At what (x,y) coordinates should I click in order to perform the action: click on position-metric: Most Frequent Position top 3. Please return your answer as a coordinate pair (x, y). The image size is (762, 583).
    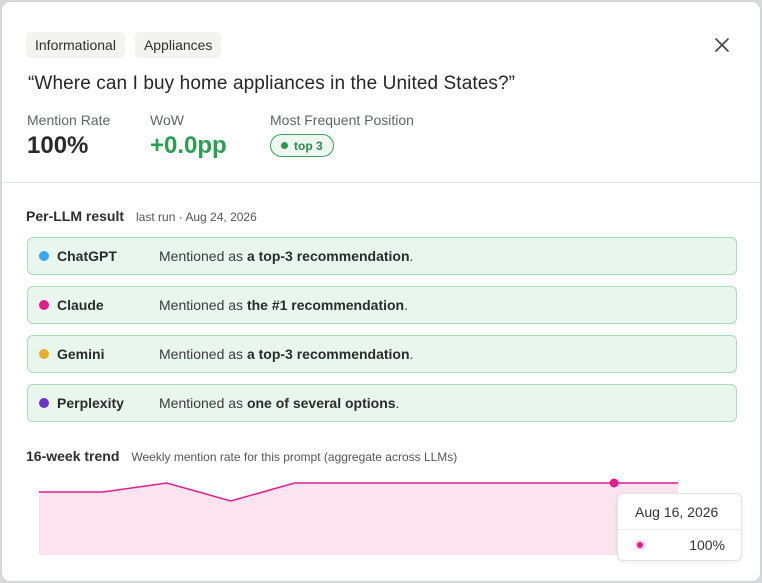
    Looking at the image, I should click on (342, 134).